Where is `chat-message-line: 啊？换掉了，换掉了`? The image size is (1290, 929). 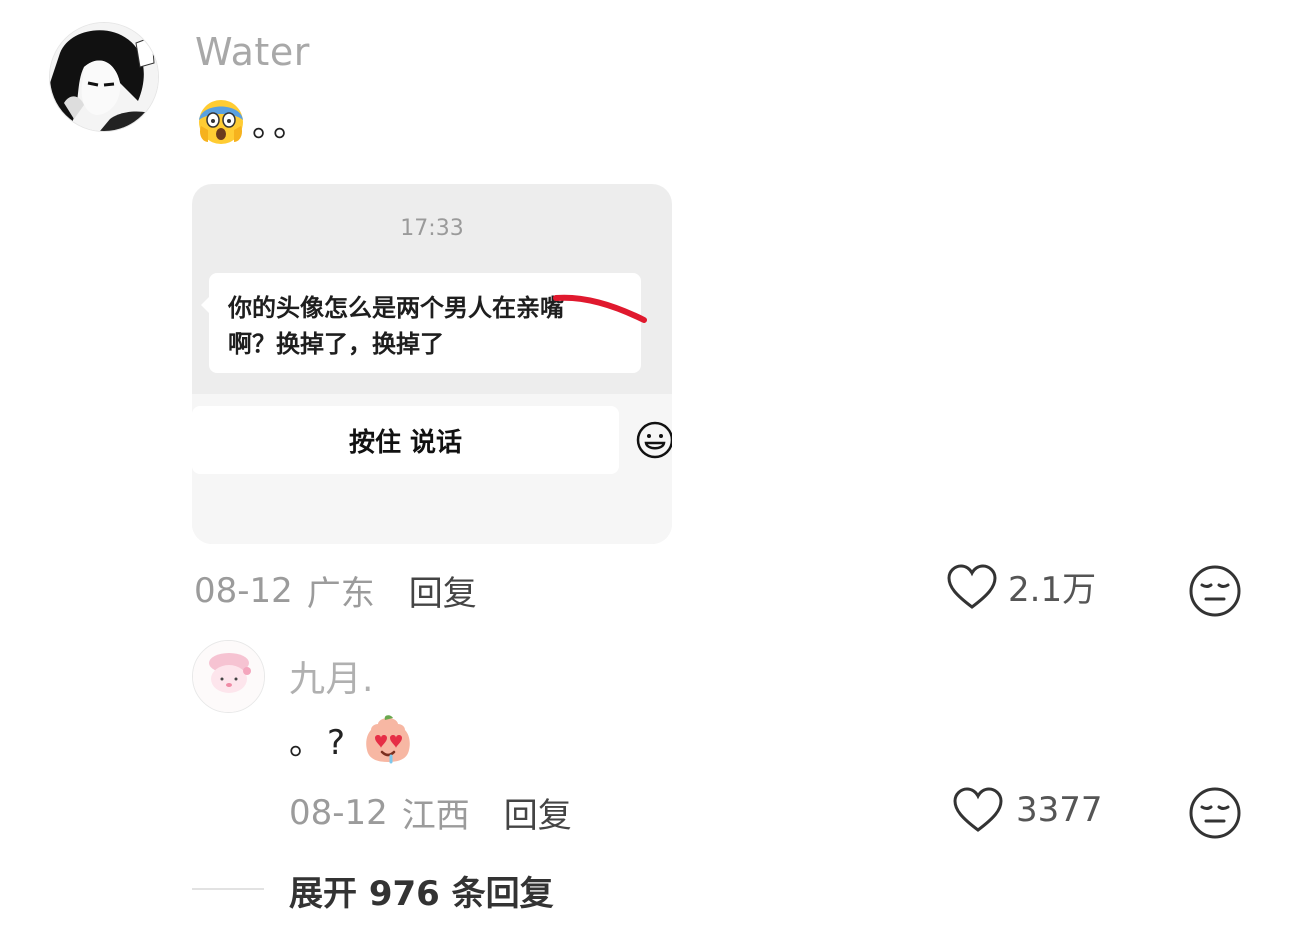
chat-message-line: 啊？换掉了，换掉了 is located at coordinates (336, 344).